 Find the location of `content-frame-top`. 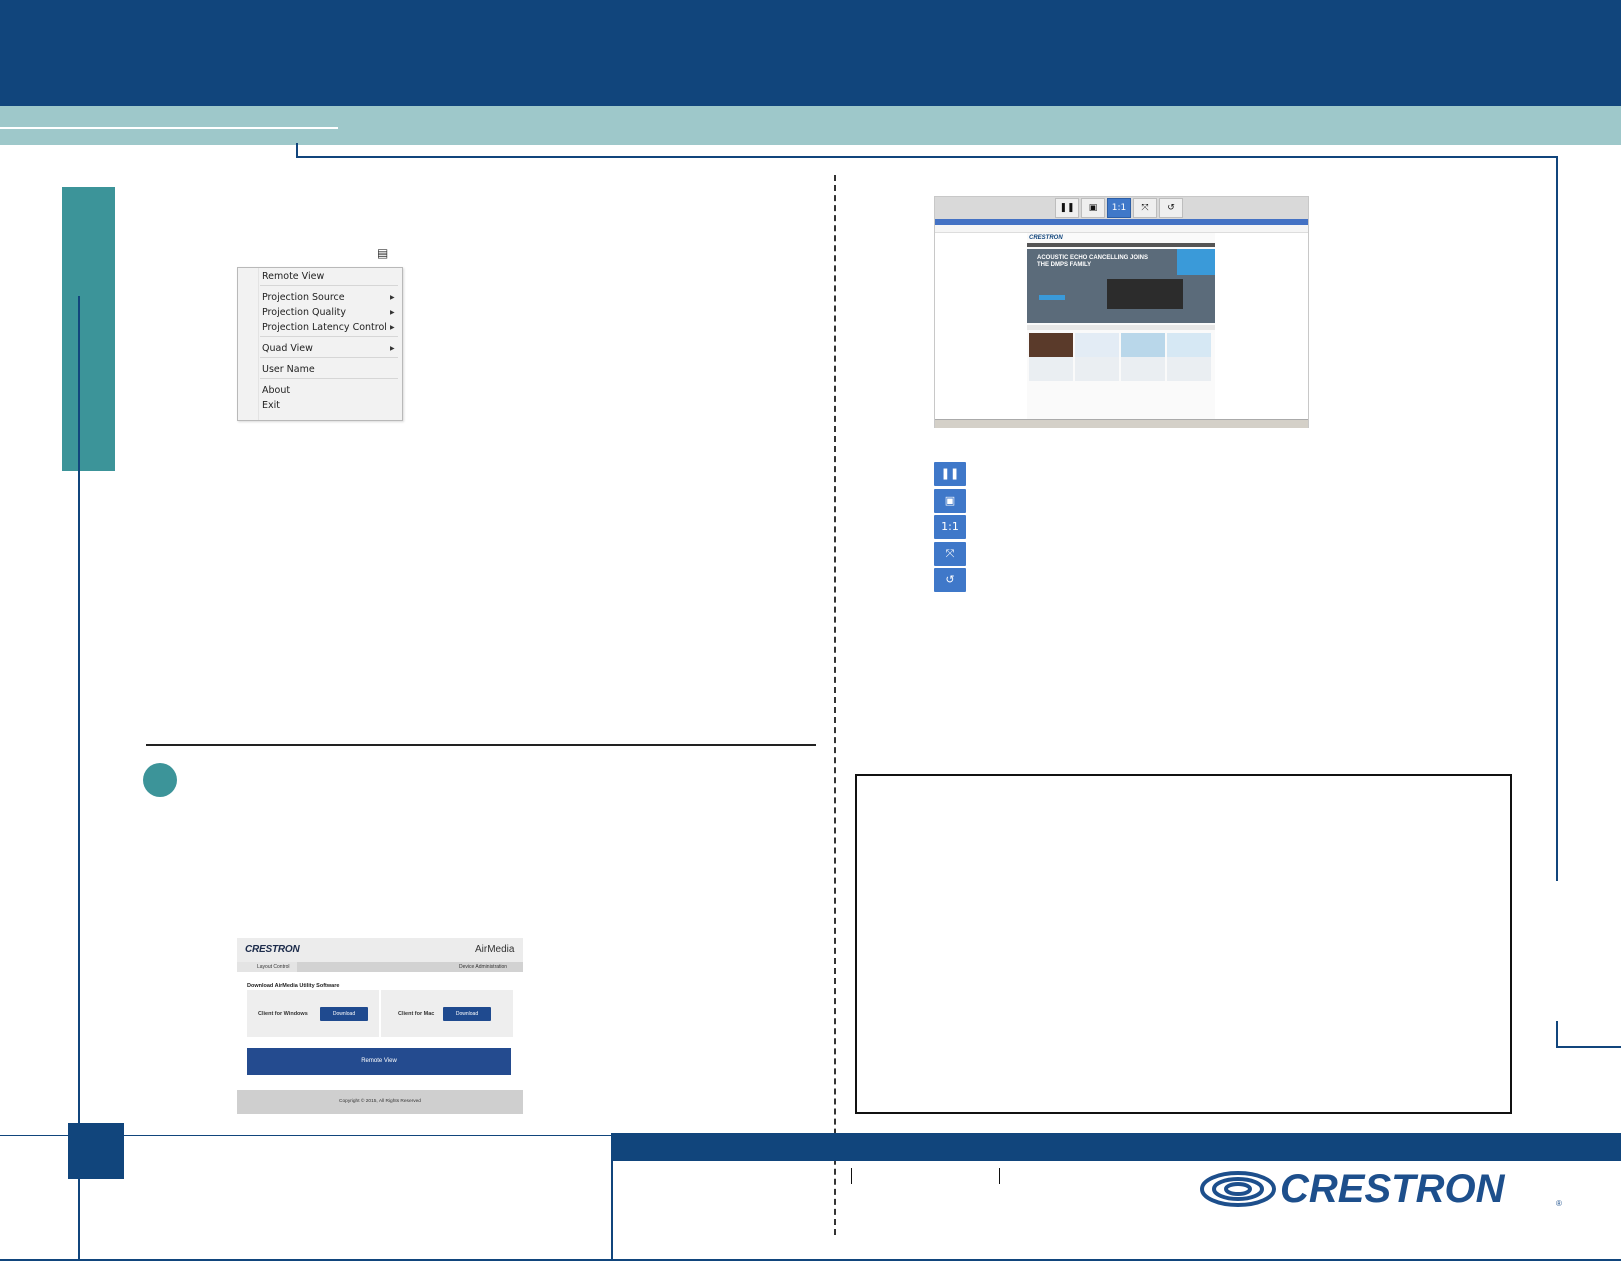

content-frame-top is located at coordinates (927, 157).